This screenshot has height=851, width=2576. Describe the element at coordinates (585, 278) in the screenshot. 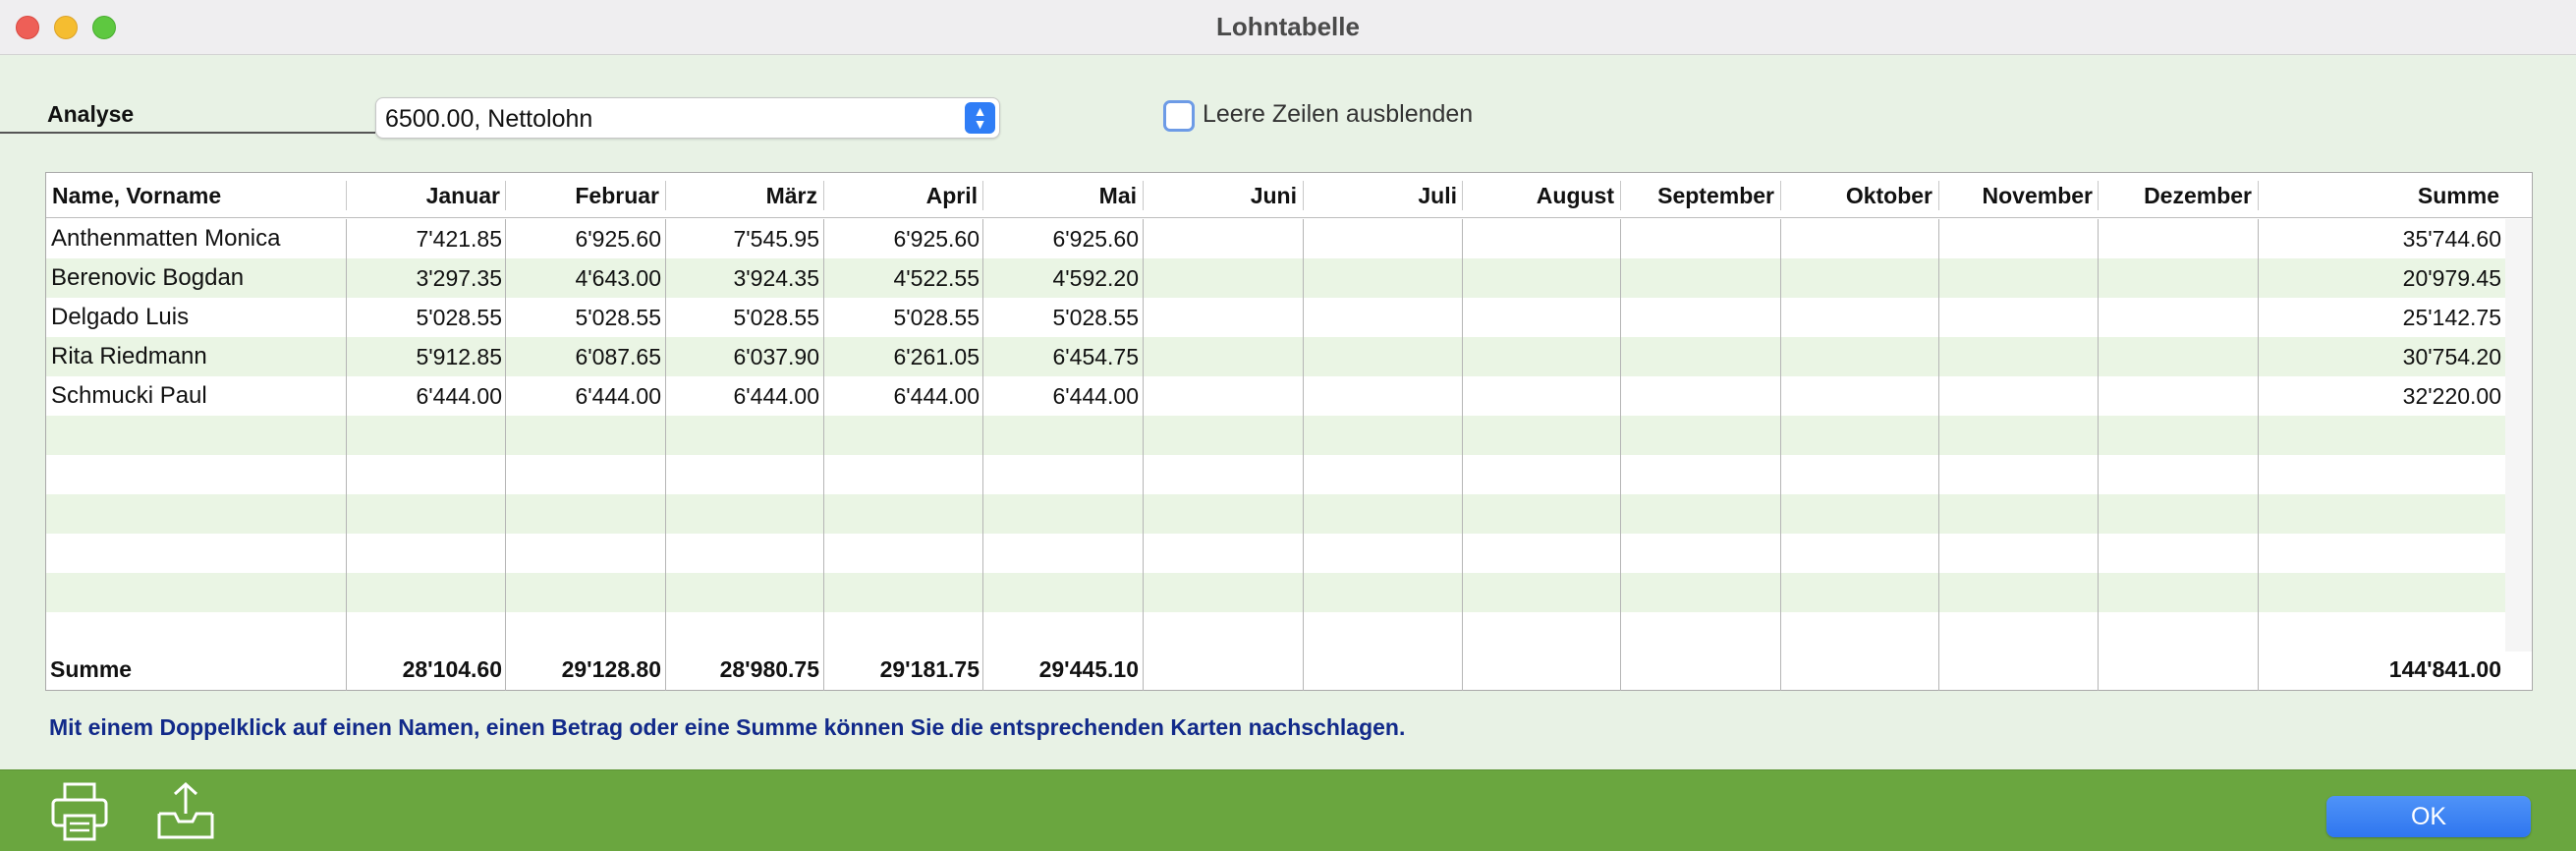

I see `amount-cell: 4'643.00` at that location.